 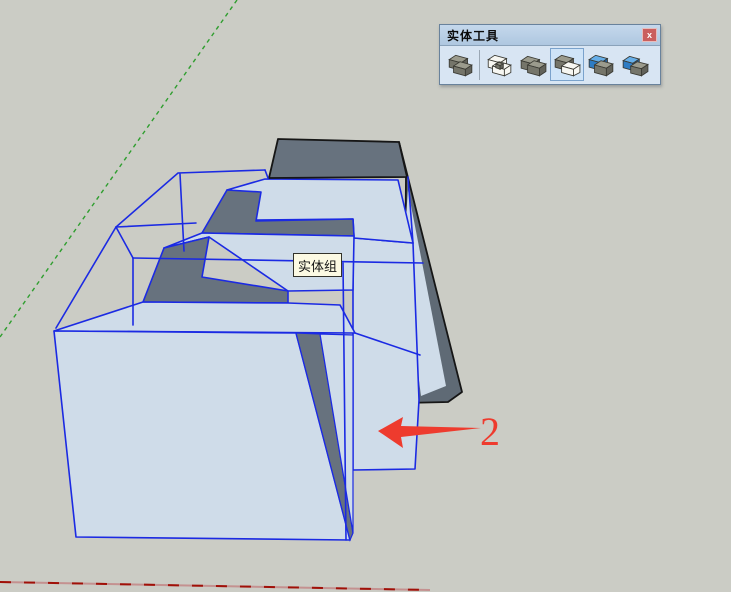 I want to click on union-icon, so click(x=533, y=66).